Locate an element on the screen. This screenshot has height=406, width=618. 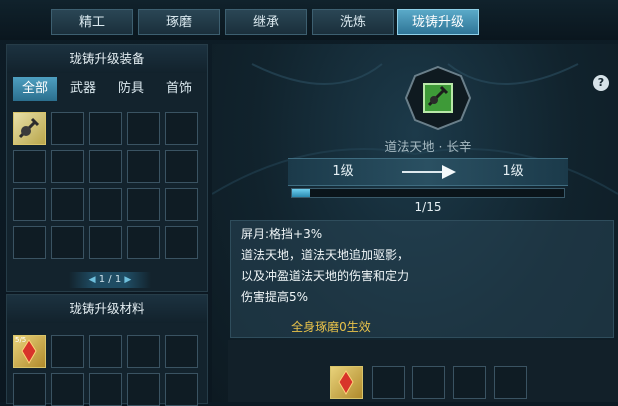
next-page-icon: ▶ is located at coordinates (127, 280).